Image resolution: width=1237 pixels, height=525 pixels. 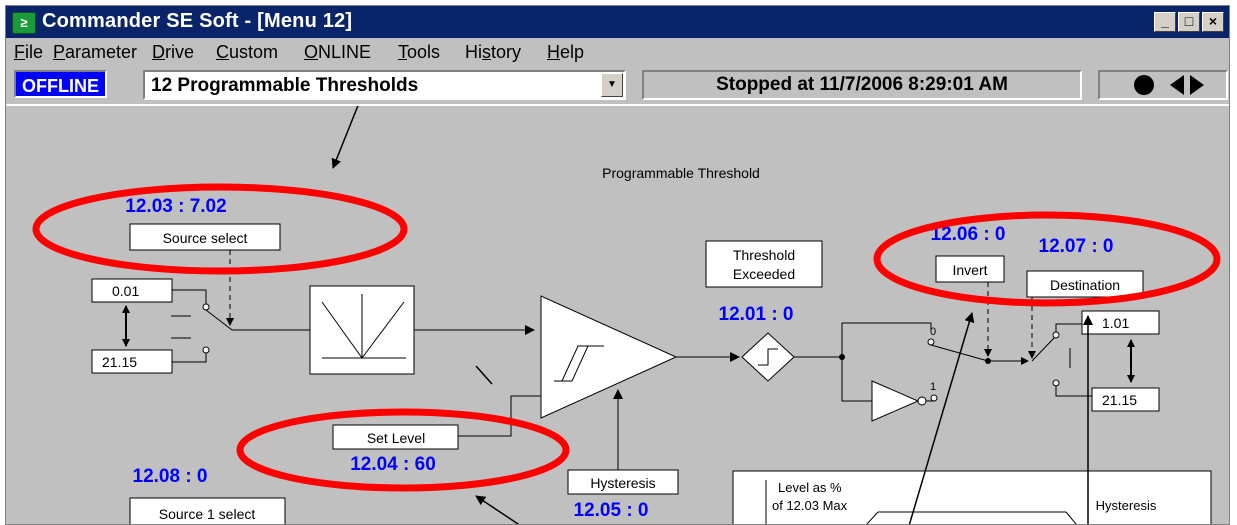 What do you see at coordinates (207, 514) in the screenshot?
I see `source1-select-label: Source 1 select` at bounding box center [207, 514].